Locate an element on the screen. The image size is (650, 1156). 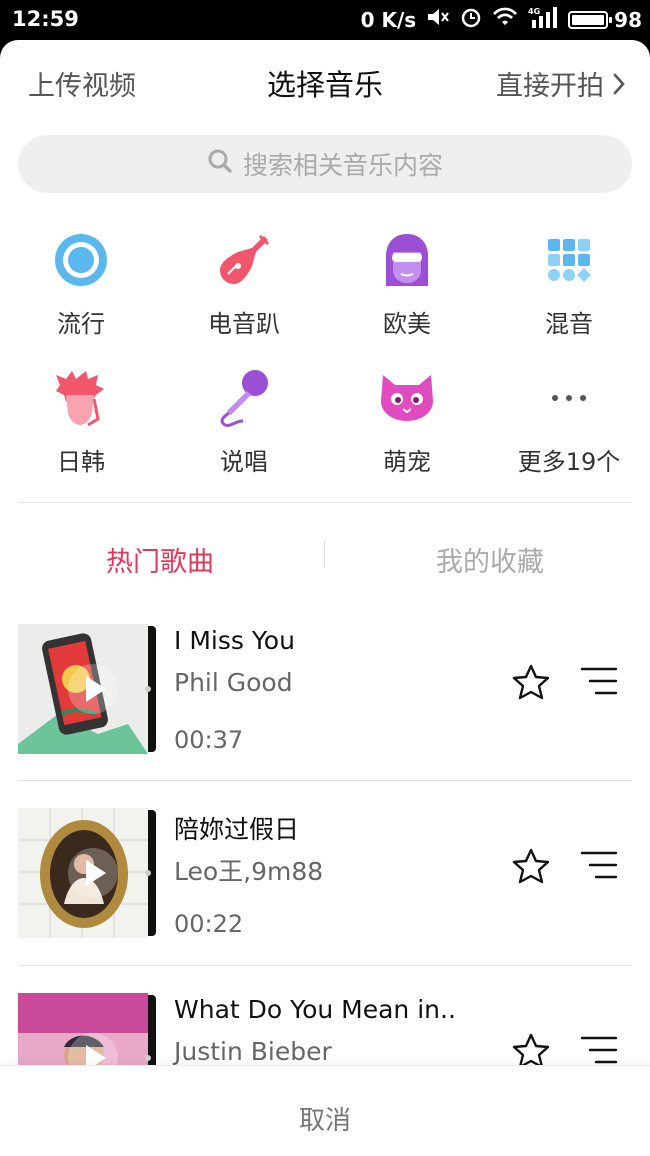
battery-icon is located at coordinates (590, 19).